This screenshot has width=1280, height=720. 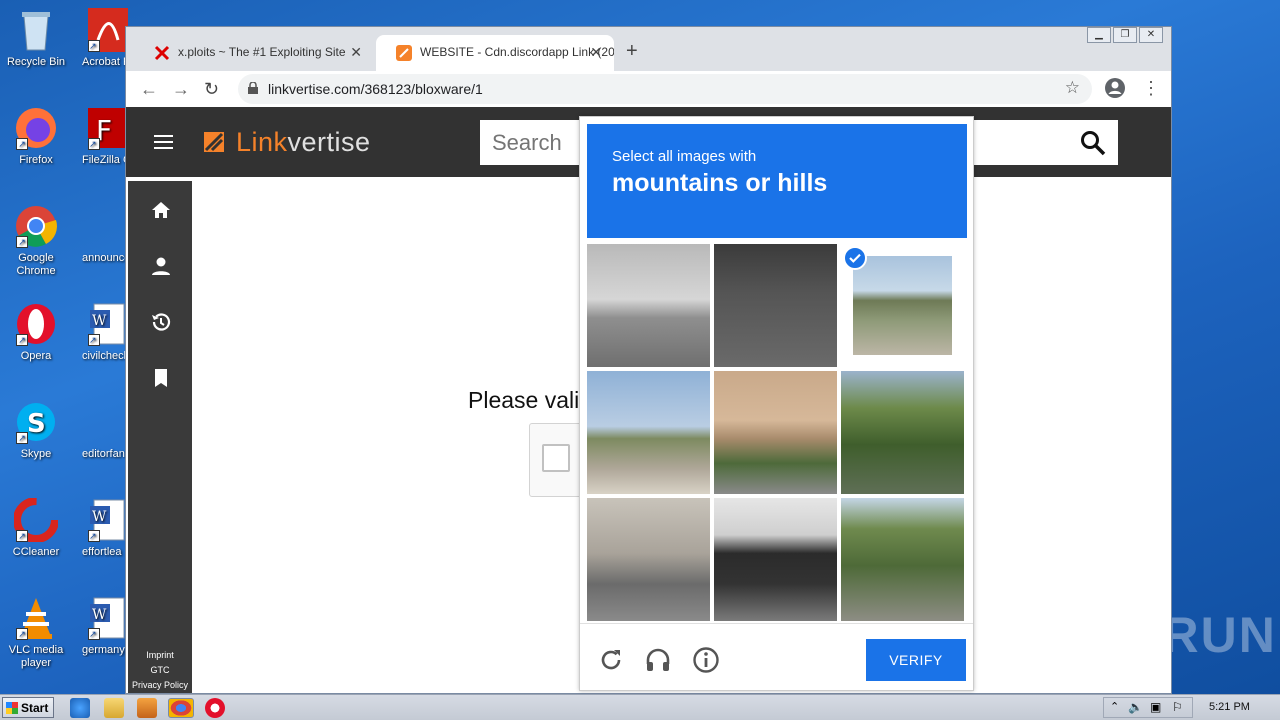 What do you see at coordinates (108, 128) in the screenshot?
I see `filezilla-icon: F ↗` at bounding box center [108, 128].